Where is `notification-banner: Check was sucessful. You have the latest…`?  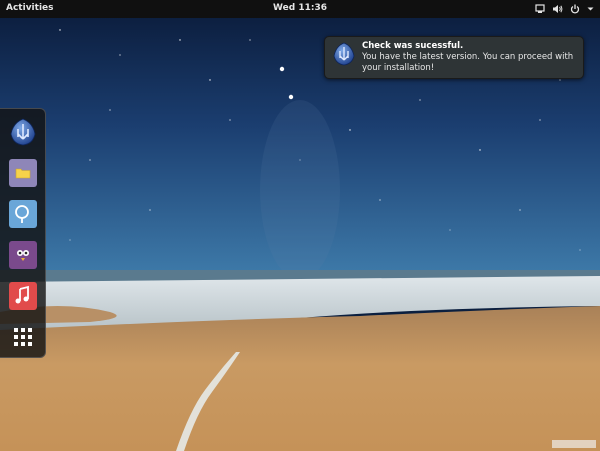 notification-banner: Check was sucessful. You have the latest… is located at coordinates (454, 57).